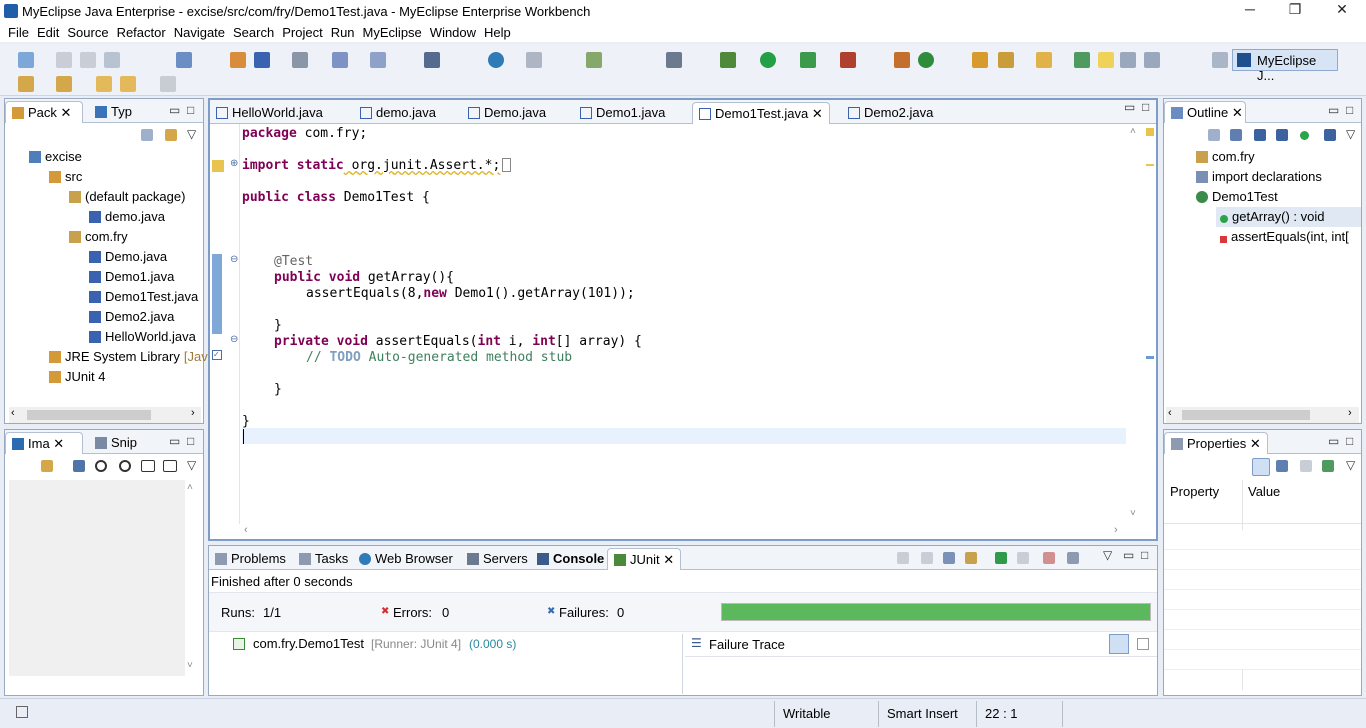 This screenshot has width=1366, height=728. I want to click on tab-tasks: Tasks, so click(323, 559).